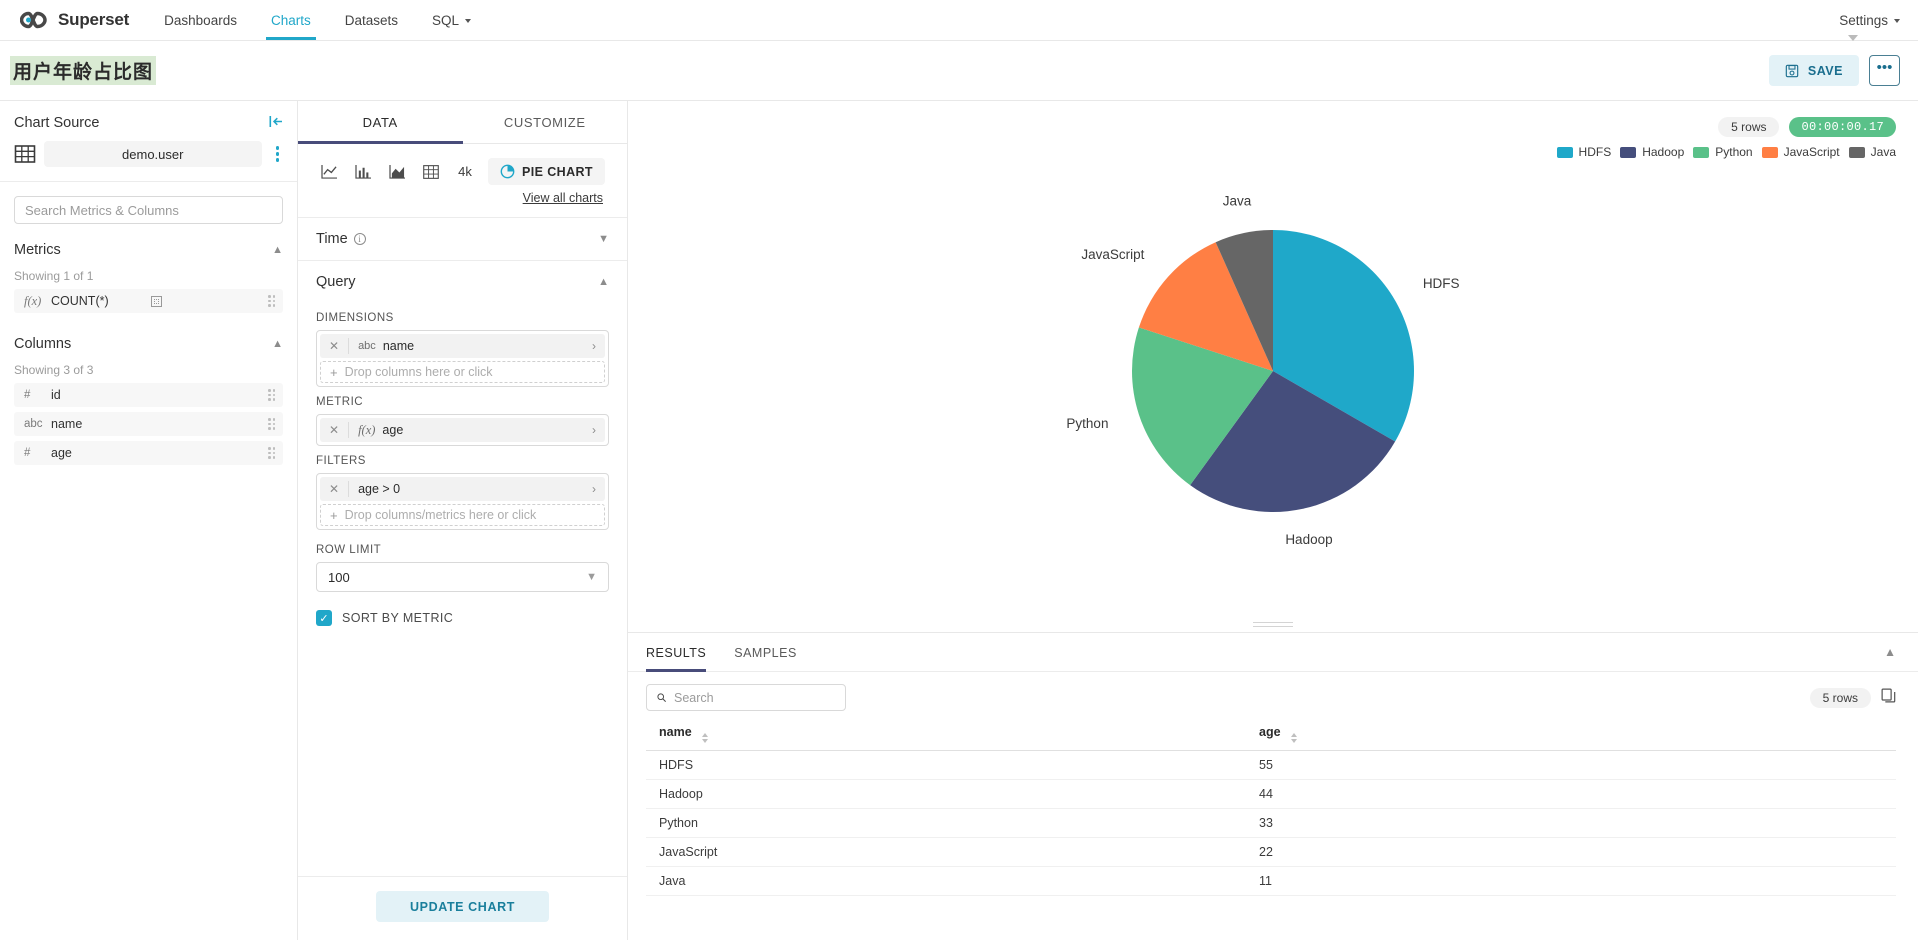 The width and height of the screenshot is (1918, 940). I want to click on nav-link-sql-label: SQL, so click(446, 20).